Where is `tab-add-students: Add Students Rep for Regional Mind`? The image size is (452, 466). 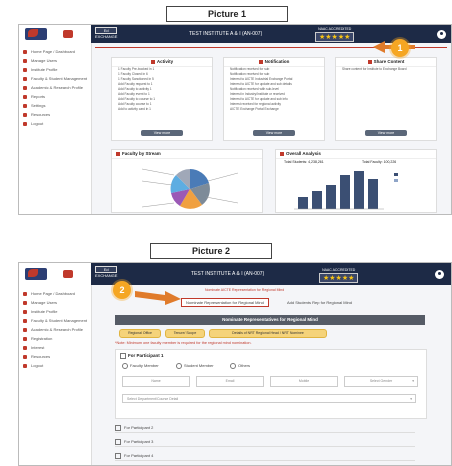
tab-add-students: Add Students Rep for Regional Mind is located at coordinates (319, 302).